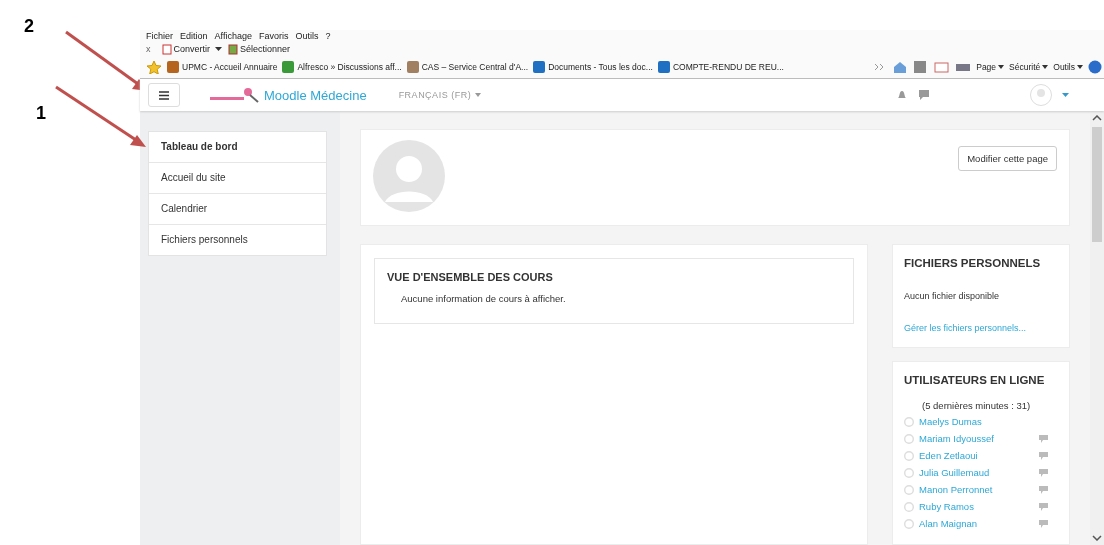 Image resolution: width=1104 pixels, height=545 pixels. I want to click on chevron-up-icon, so click(1097, 118).